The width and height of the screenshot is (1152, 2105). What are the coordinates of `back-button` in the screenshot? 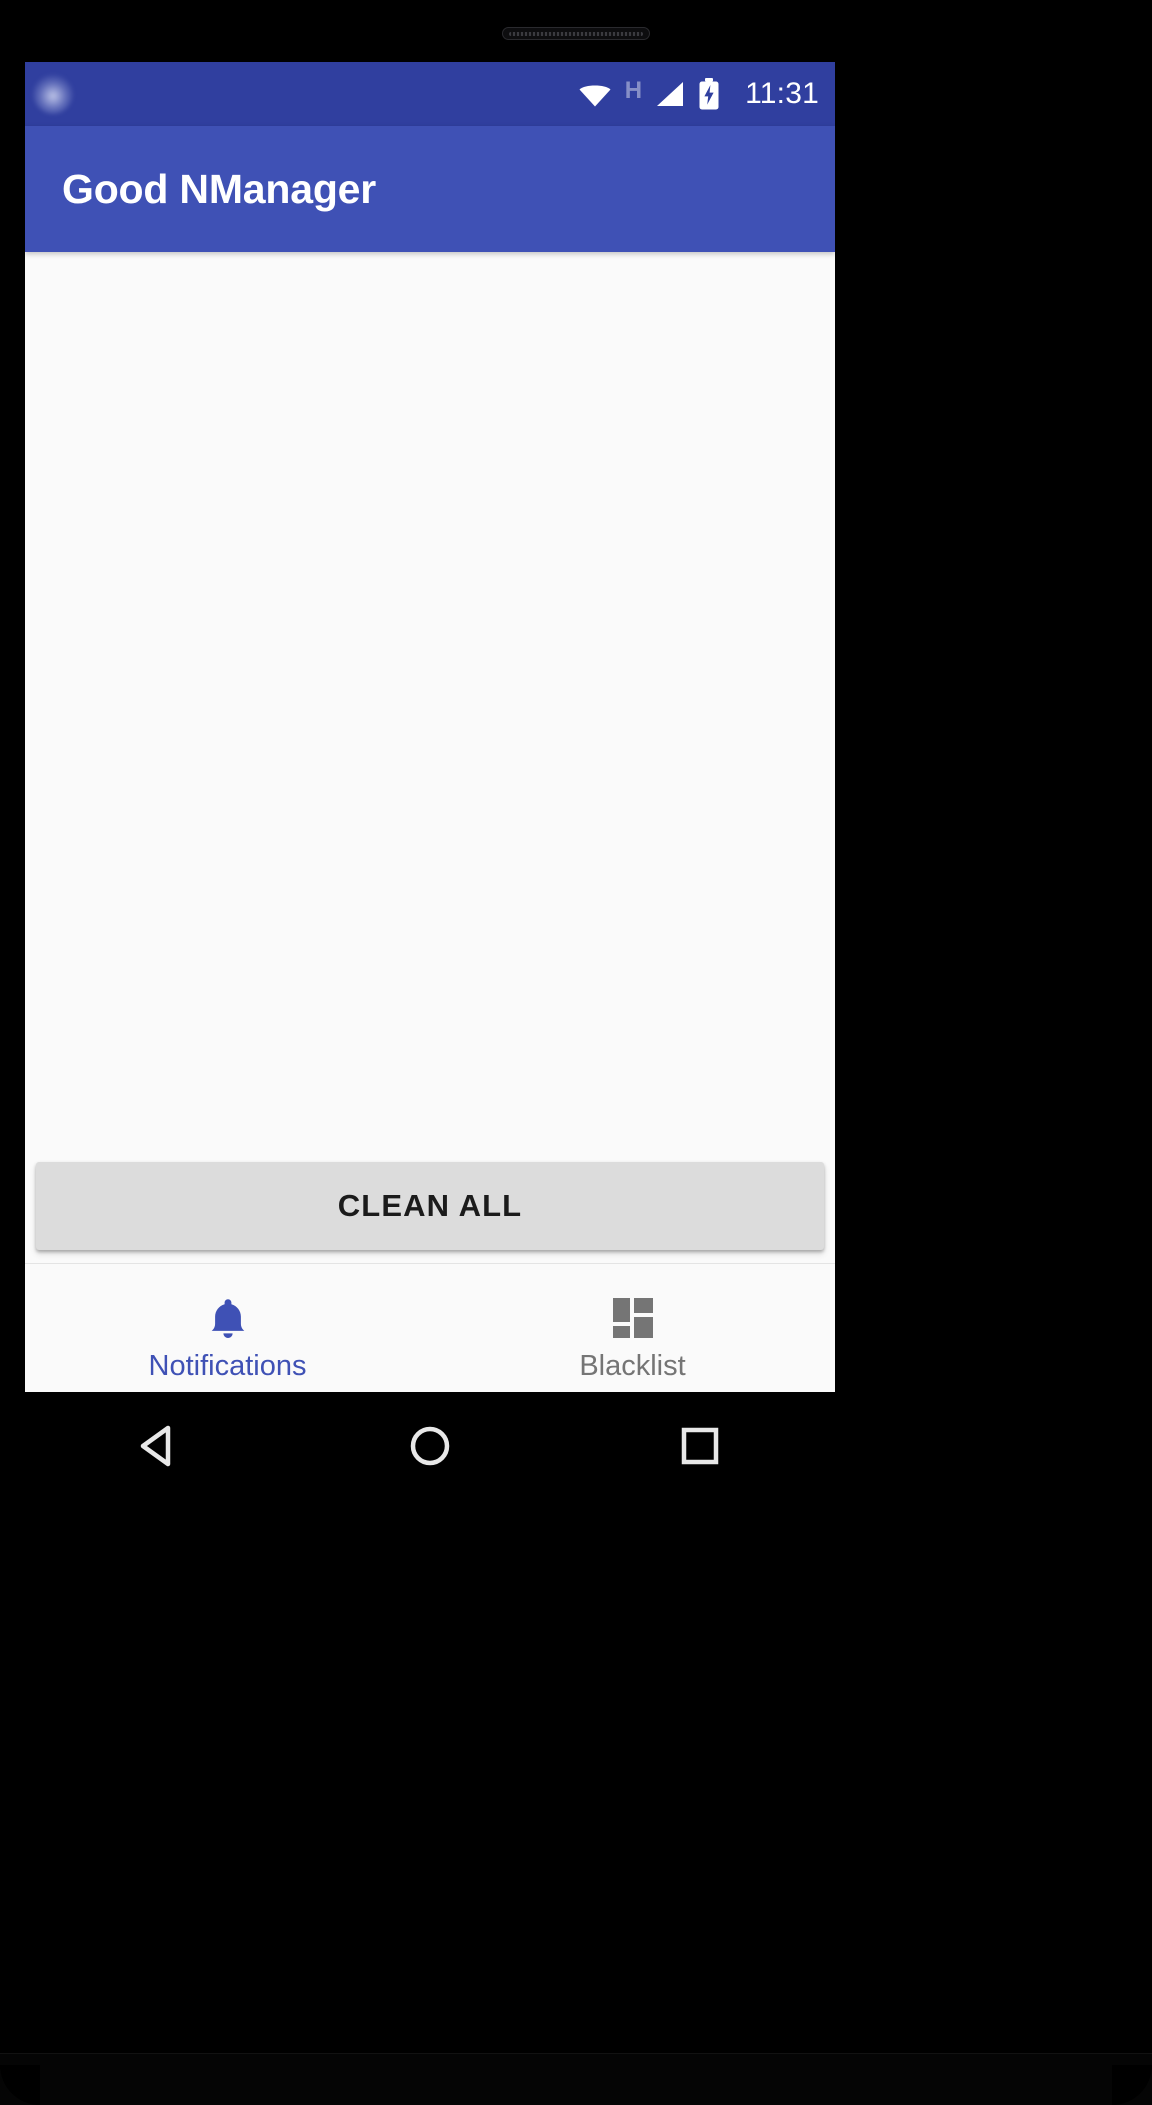 It's located at (160, 1446).